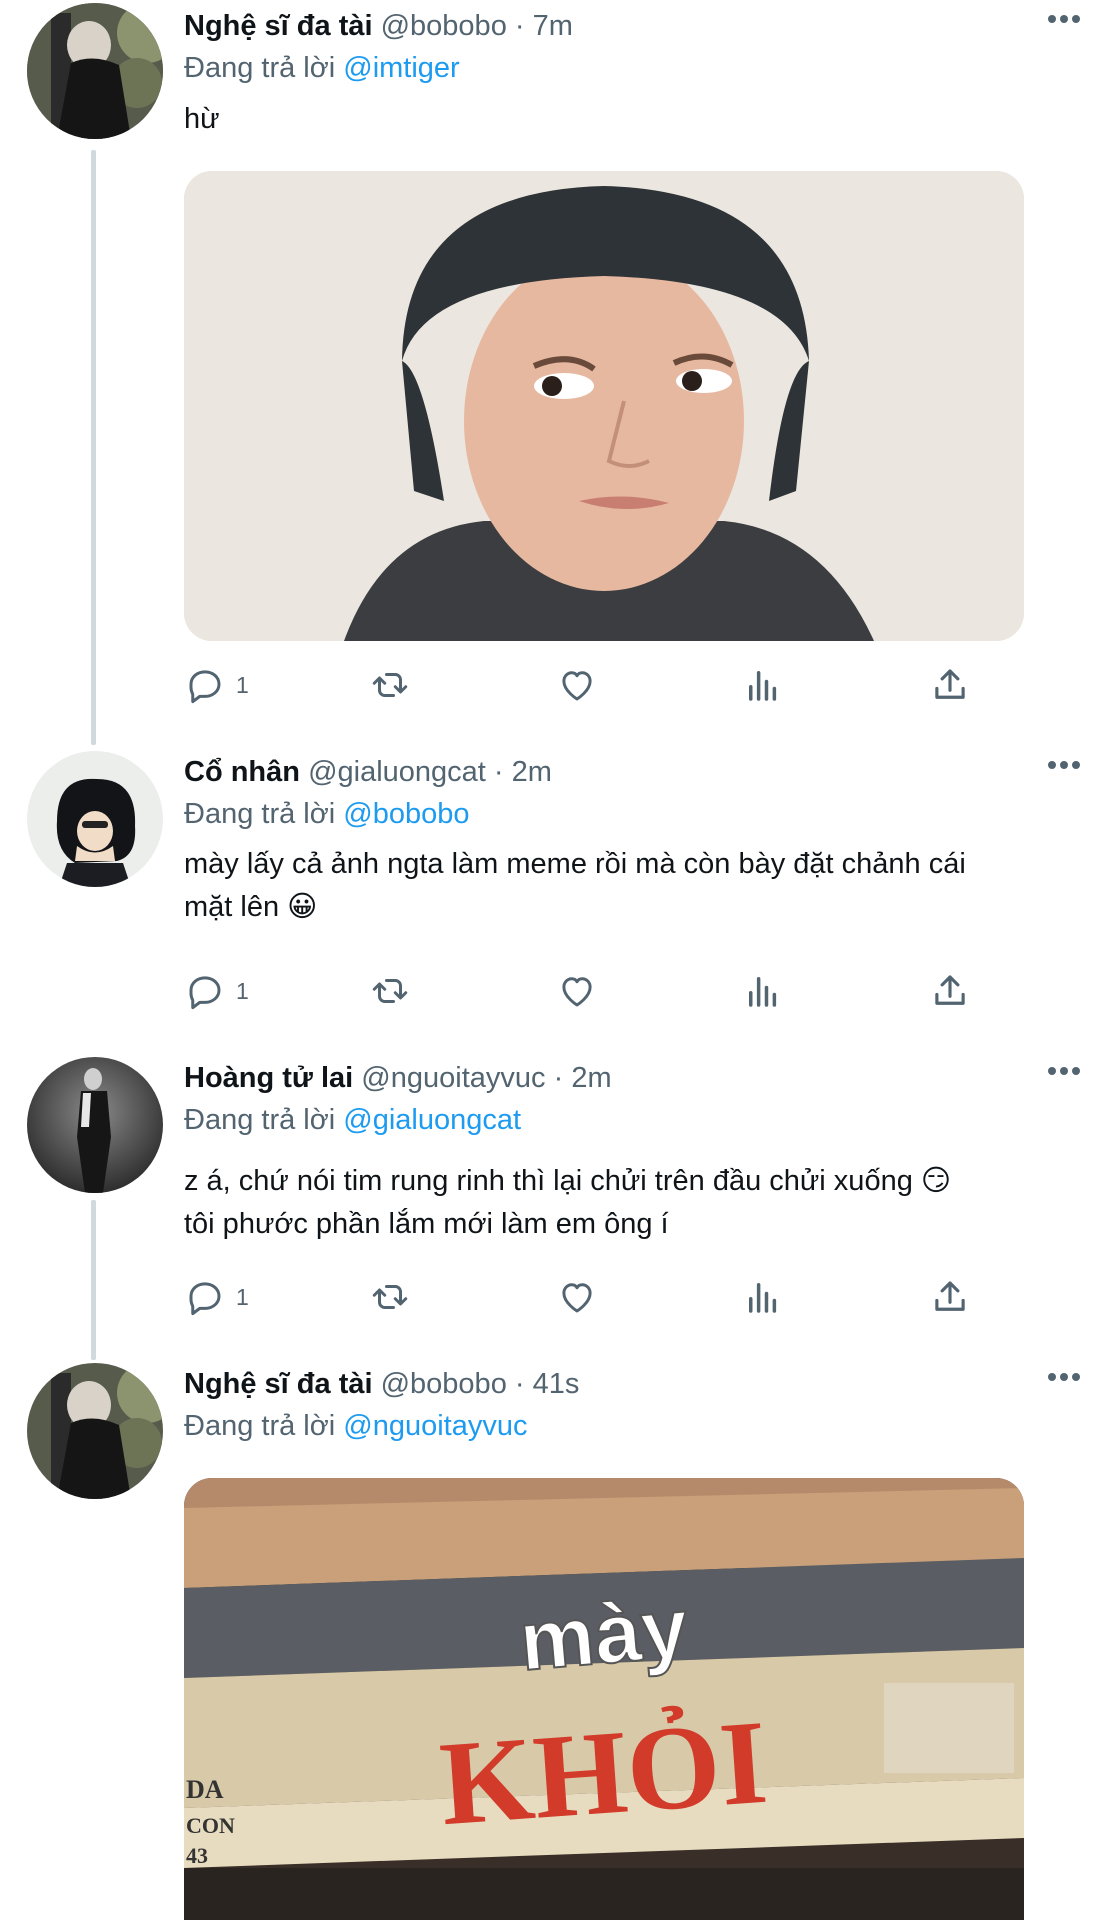  What do you see at coordinates (406, 814) in the screenshot?
I see `mention-link: @bobobo` at bounding box center [406, 814].